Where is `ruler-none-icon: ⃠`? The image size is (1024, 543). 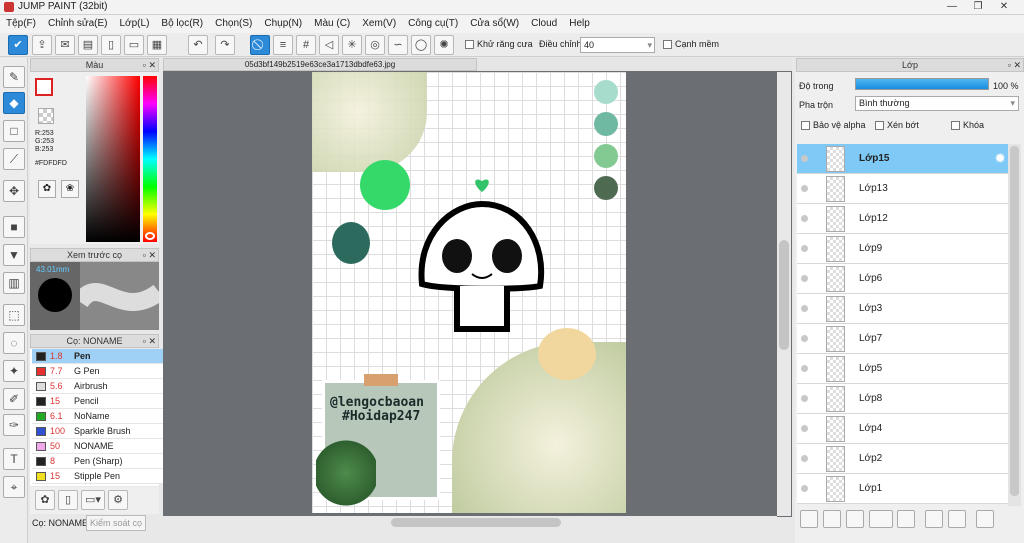 ruler-none-icon: ⃠ is located at coordinates (260, 45).